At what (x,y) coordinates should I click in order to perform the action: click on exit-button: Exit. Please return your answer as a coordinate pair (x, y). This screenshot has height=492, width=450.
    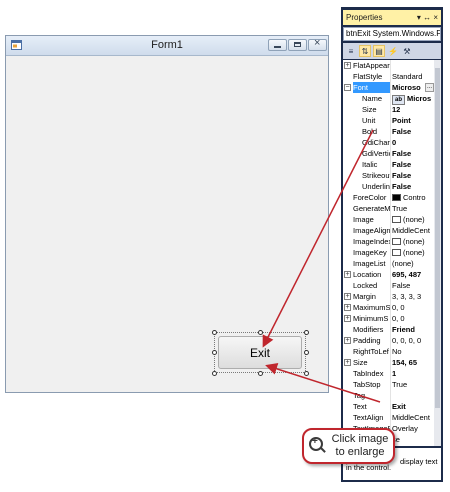
    Looking at the image, I should click on (260, 352).